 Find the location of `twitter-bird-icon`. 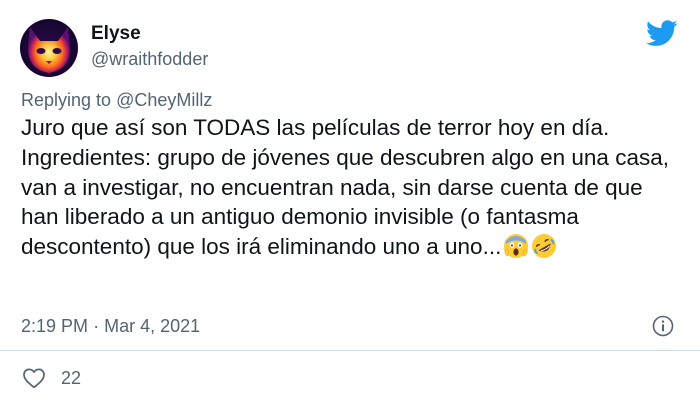

twitter-bird-icon is located at coordinates (662, 33).